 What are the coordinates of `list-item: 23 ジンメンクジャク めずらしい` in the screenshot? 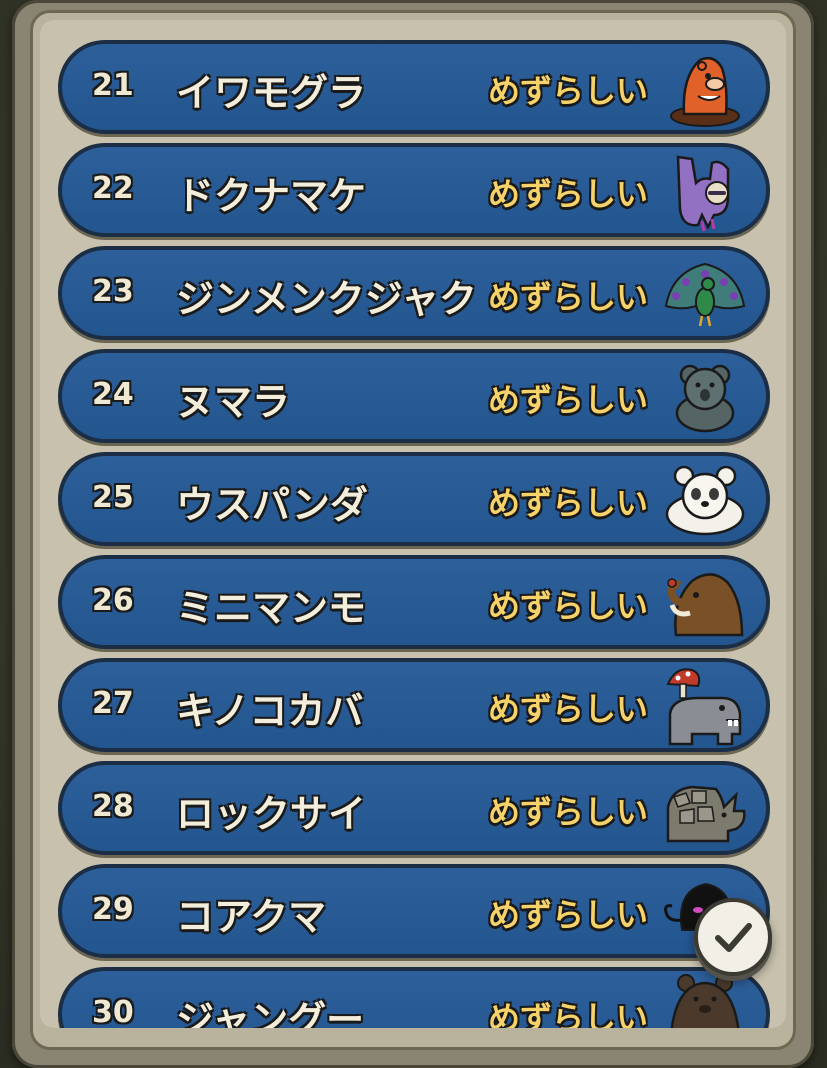 It's located at (414, 293).